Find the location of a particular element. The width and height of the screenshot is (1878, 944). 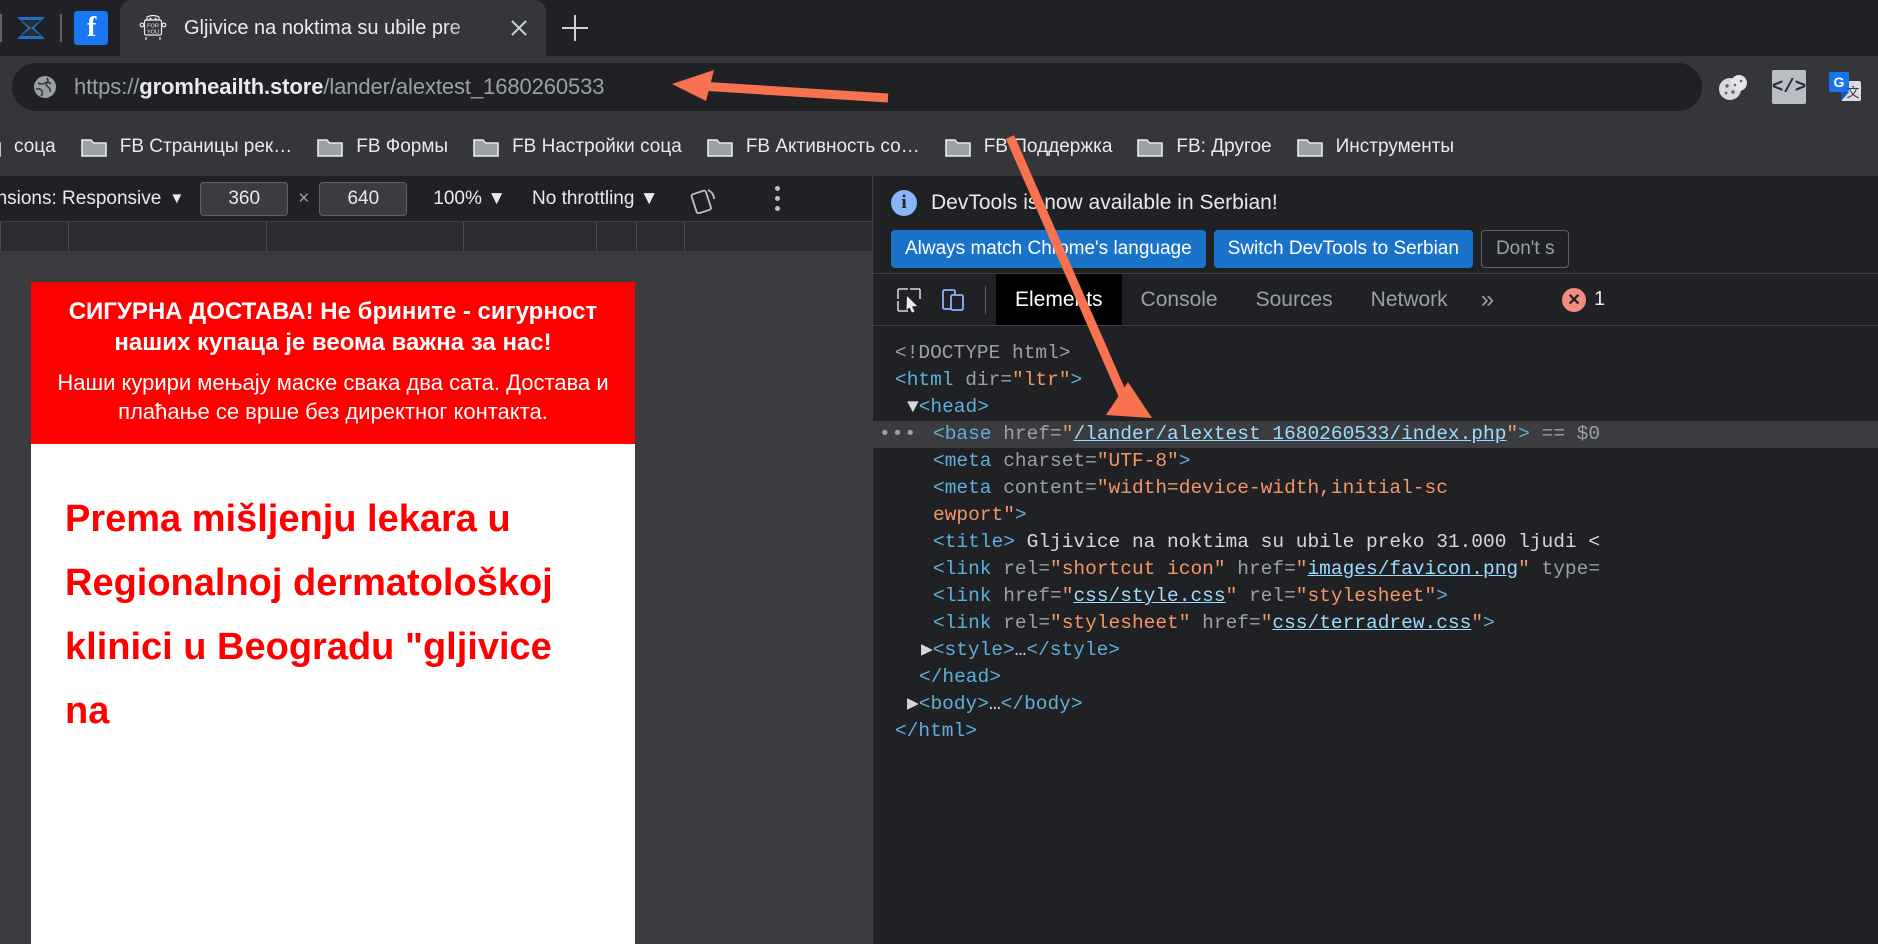

device-zoom-select: 100% ▼ is located at coordinates (469, 199).